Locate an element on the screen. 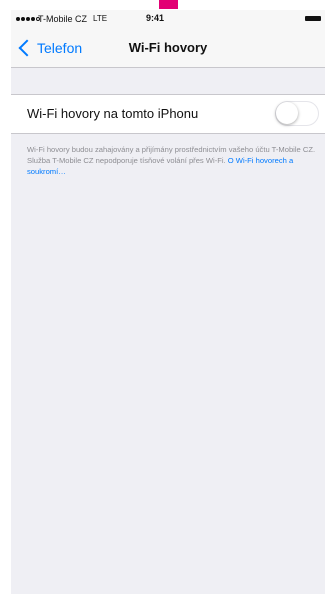 This screenshot has height=594, width=334. status-bar: T-Mobile CZ LTE 9:41 is located at coordinates (168, 20).